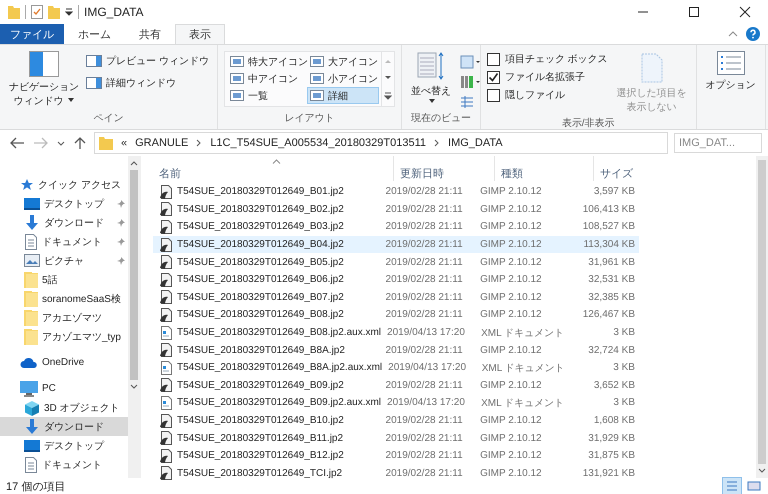 Image resolution: width=768 pixels, height=494 pixels. Describe the element at coordinates (147, 83) in the screenshot. I see `details-pane-button: 詳細ウィンドウ` at that location.